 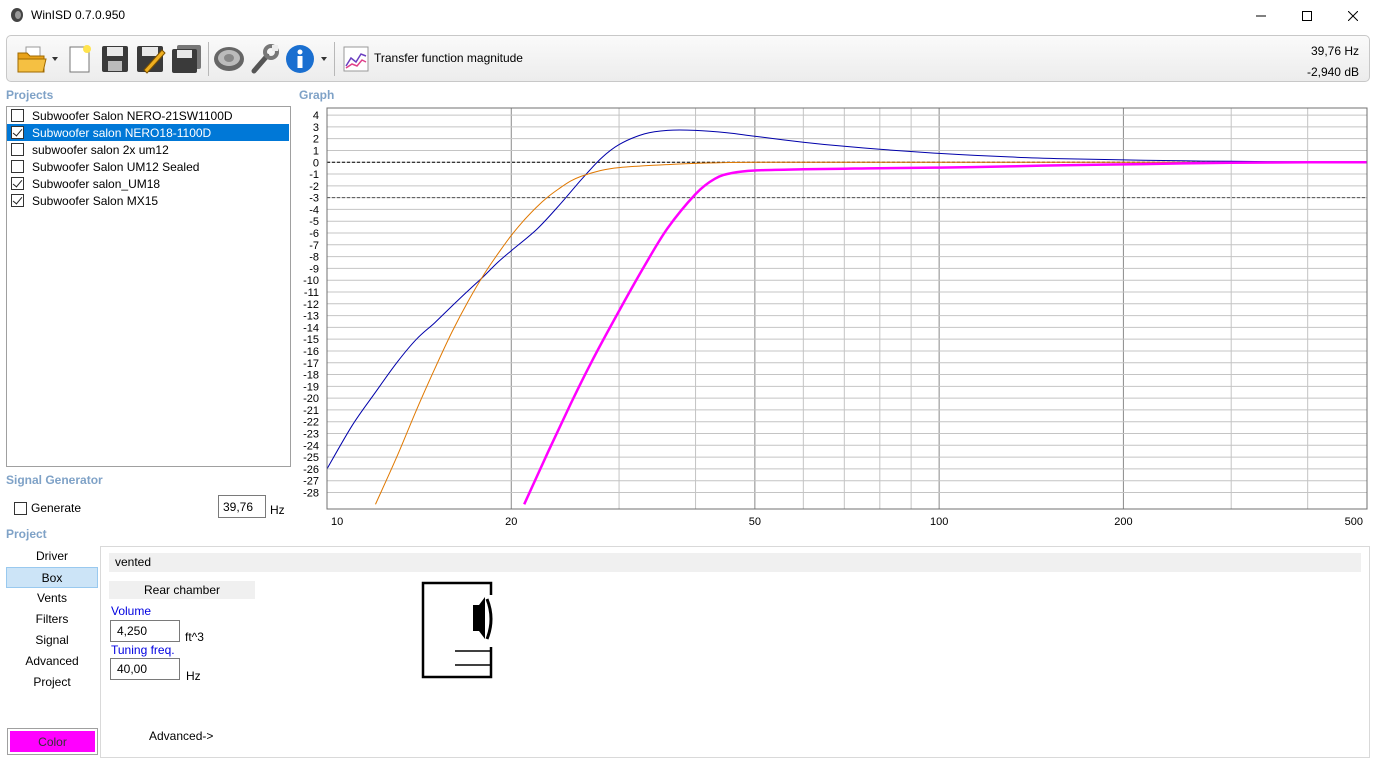 I want to click on y-tick-label: -12, so click(x=311, y=305).